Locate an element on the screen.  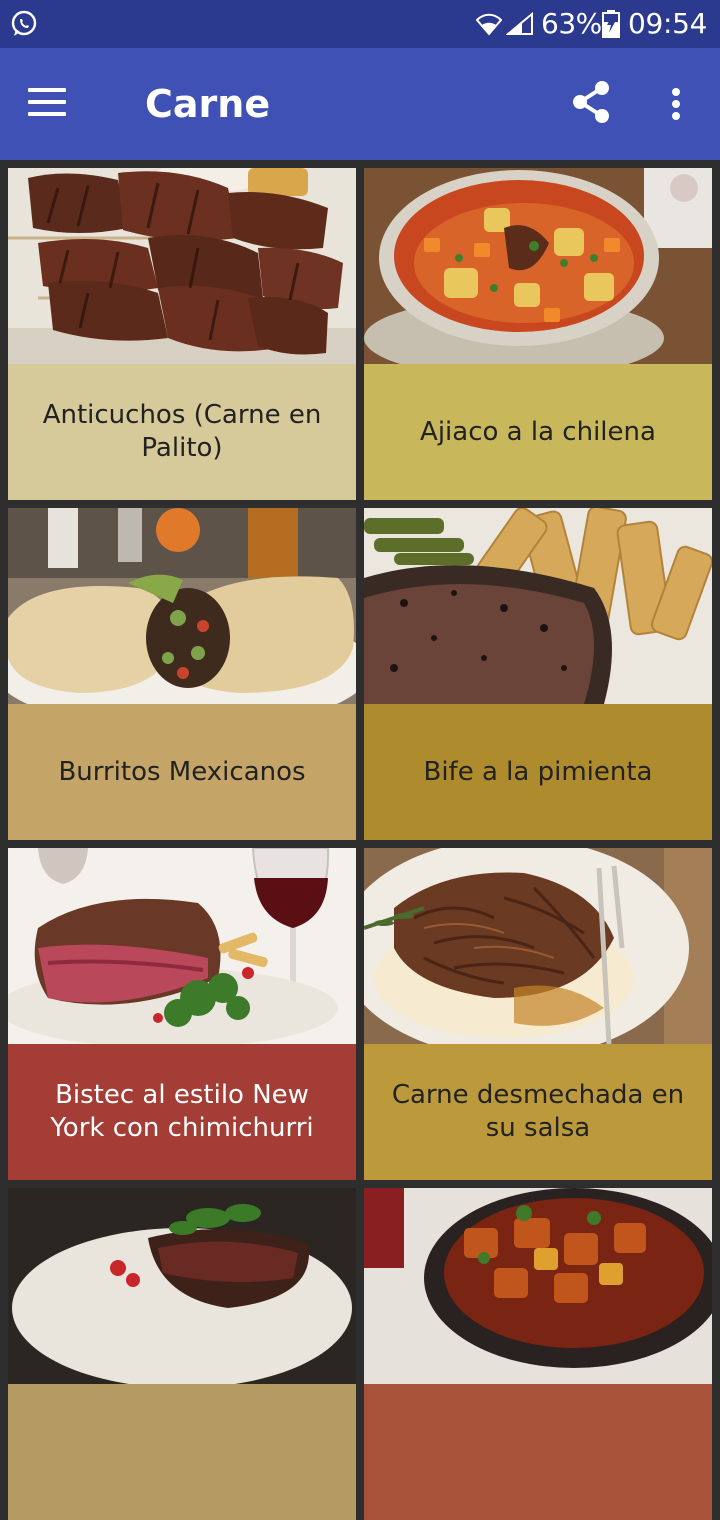
more-options-button is located at coordinates (676, 104).